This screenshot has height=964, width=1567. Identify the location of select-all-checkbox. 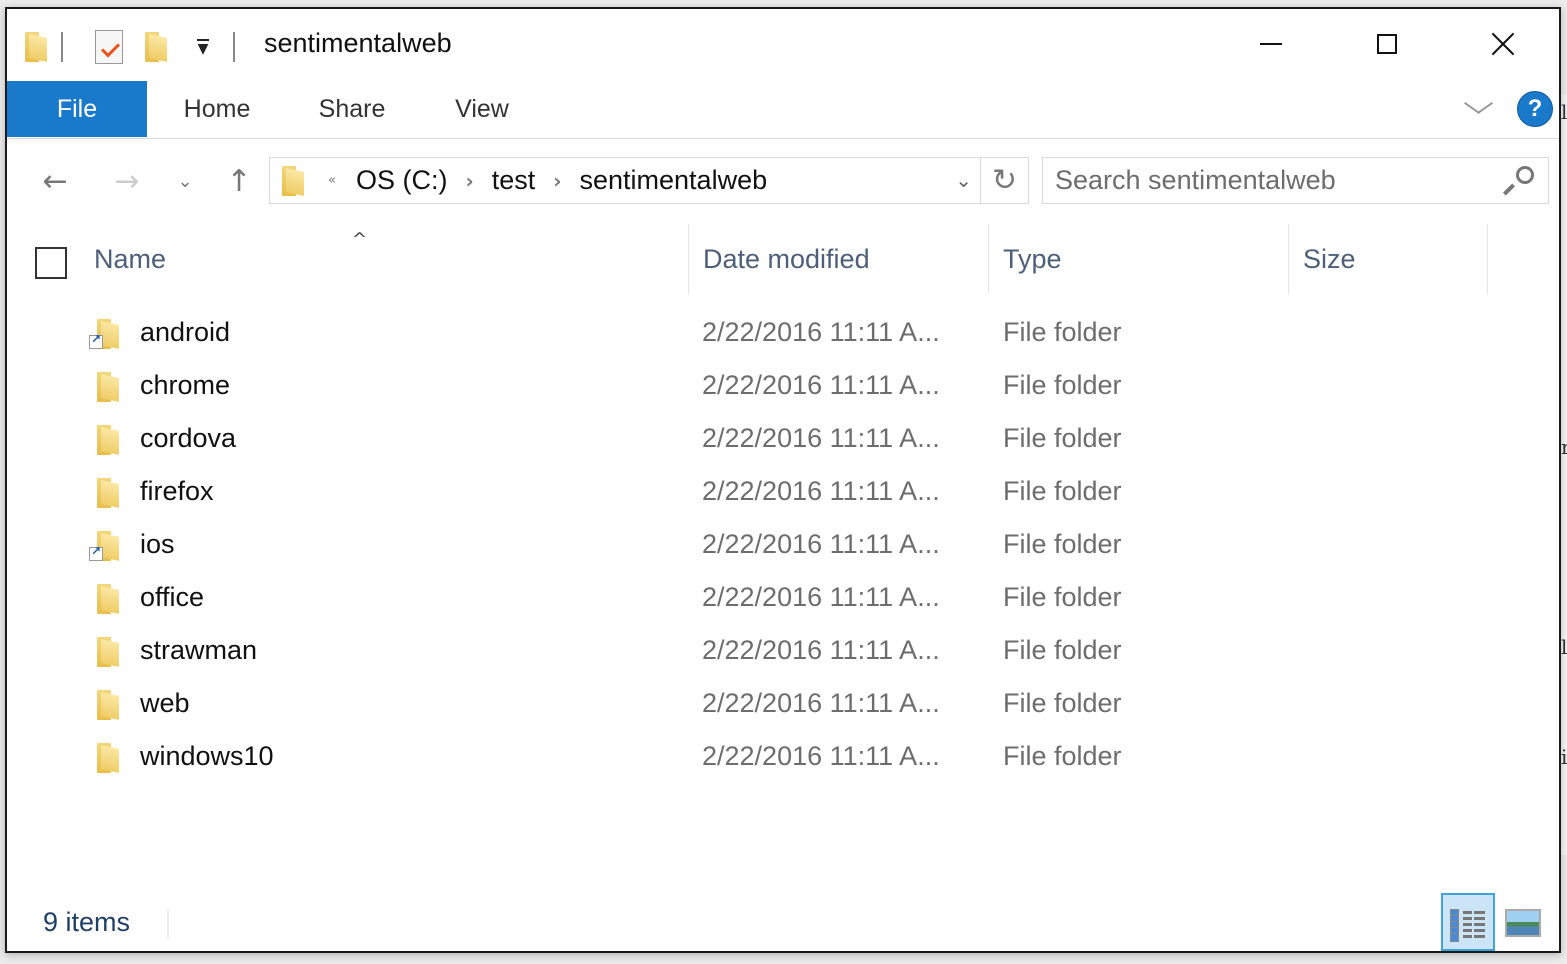
(51, 263).